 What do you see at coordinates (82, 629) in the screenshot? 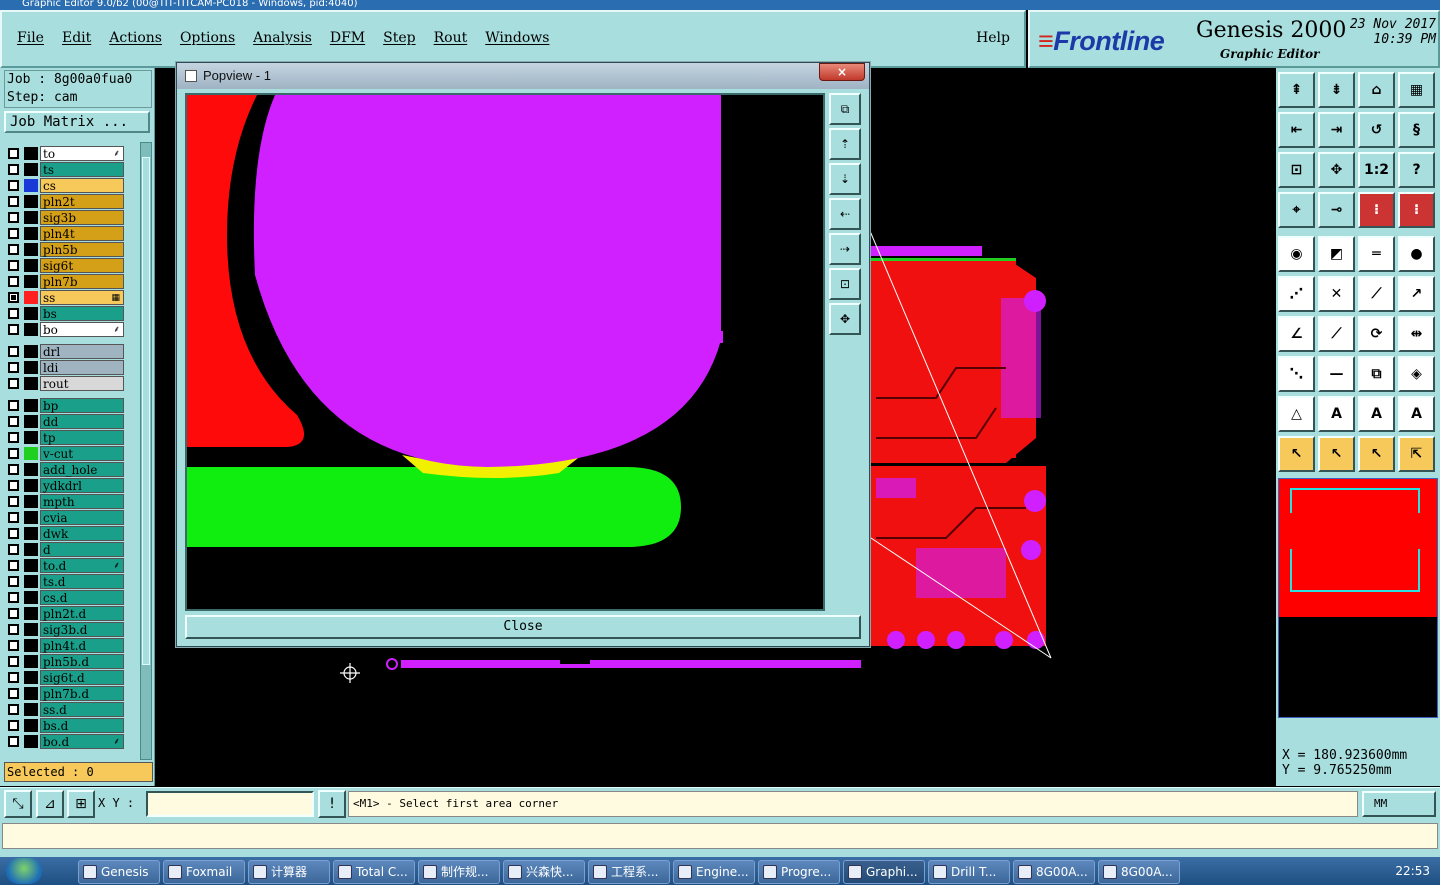
I see `layer-name: sig3b.d` at bounding box center [82, 629].